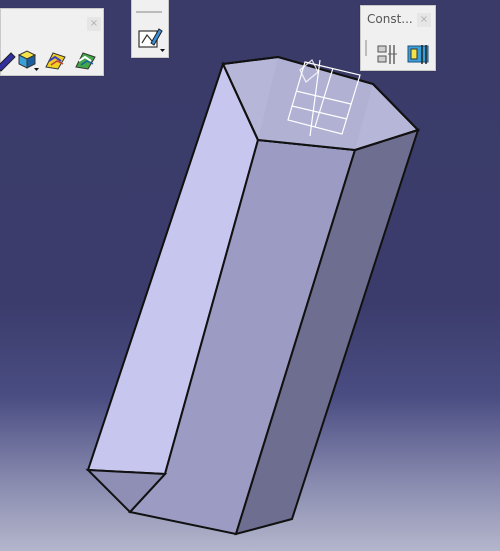 This screenshot has width=500, height=551. I want to click on view-mode-icon, so click(28, 60).